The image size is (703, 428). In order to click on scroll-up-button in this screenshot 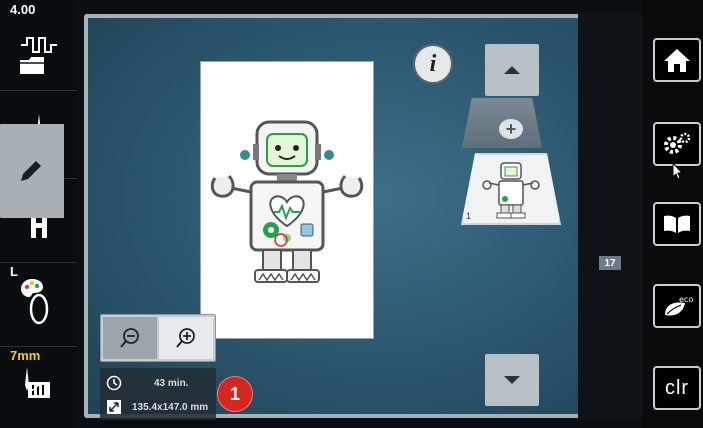, I will do `click(512, 70)`.